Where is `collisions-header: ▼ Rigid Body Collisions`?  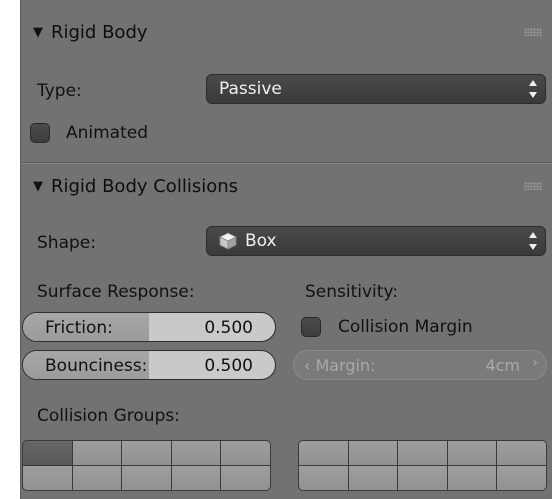 collisions-header: ▼ Rigid Body Collisions is located at coordinates (286, 186).